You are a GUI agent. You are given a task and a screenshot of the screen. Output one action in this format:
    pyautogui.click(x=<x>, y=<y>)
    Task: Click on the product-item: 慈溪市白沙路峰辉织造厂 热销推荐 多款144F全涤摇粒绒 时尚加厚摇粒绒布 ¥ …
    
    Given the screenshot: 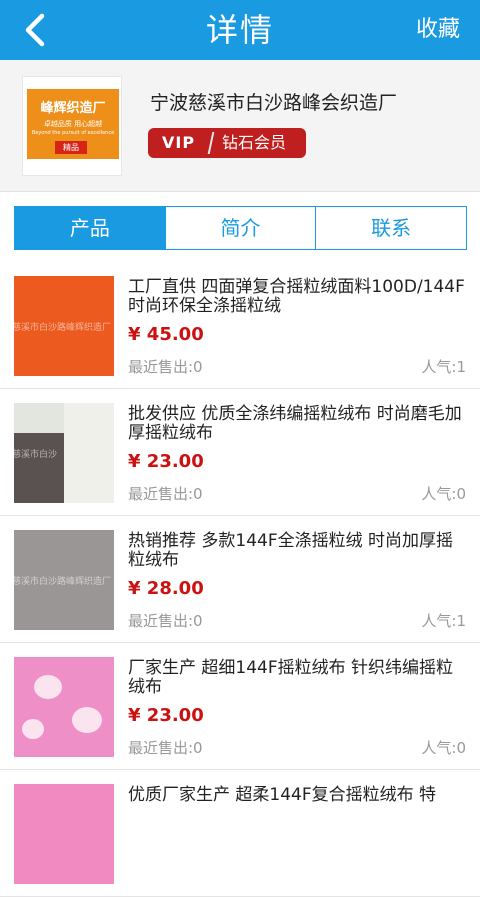 What is the action you would take?
    pyautogui.click(x=240, y=579)
    